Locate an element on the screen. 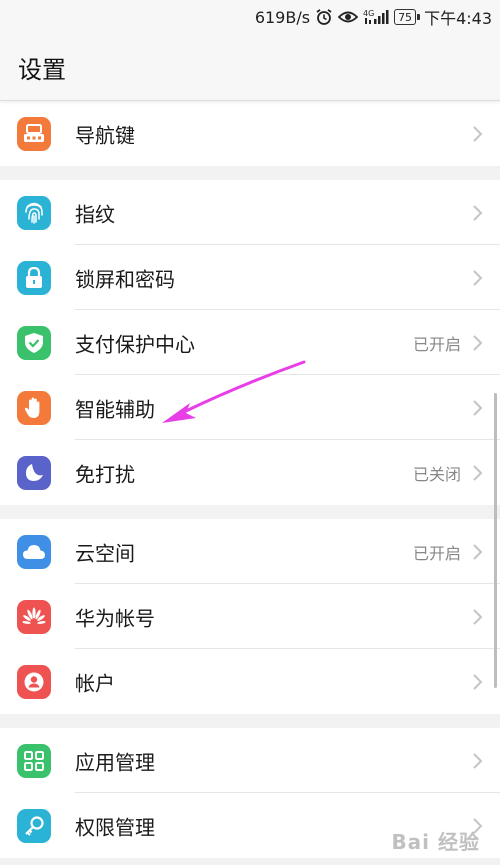 The image size is (500, 865). settings-item-label: 锁屏和密码 is located at coordinates (125, 279).